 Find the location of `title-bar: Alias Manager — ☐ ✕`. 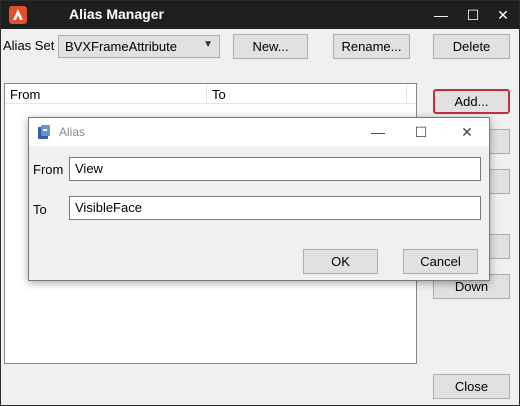

title-bar: Alias Manager — ☐ ✕ is located at coordinates (260, 15).